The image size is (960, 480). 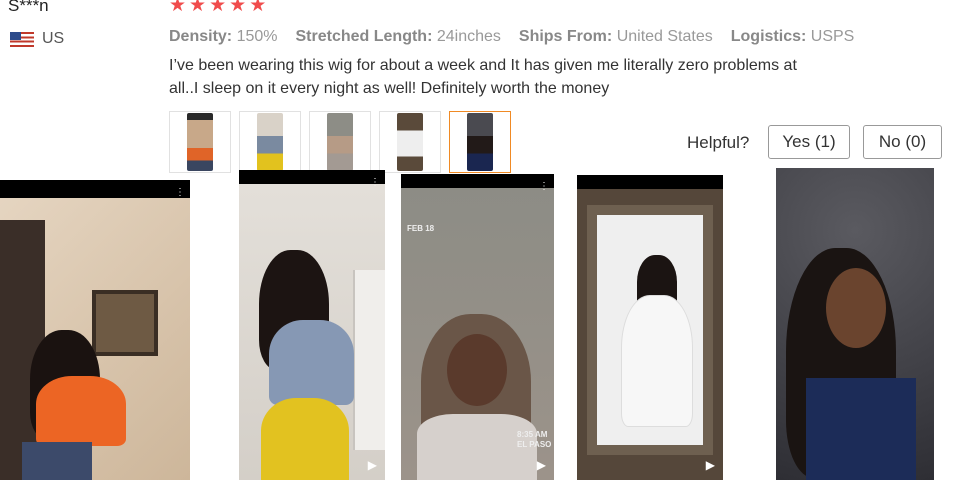 What do you see at coordinates (792, 36) in the screenshot?
I see `attr-logistics: Logistics: USPS` at bounding box center [792, 36].